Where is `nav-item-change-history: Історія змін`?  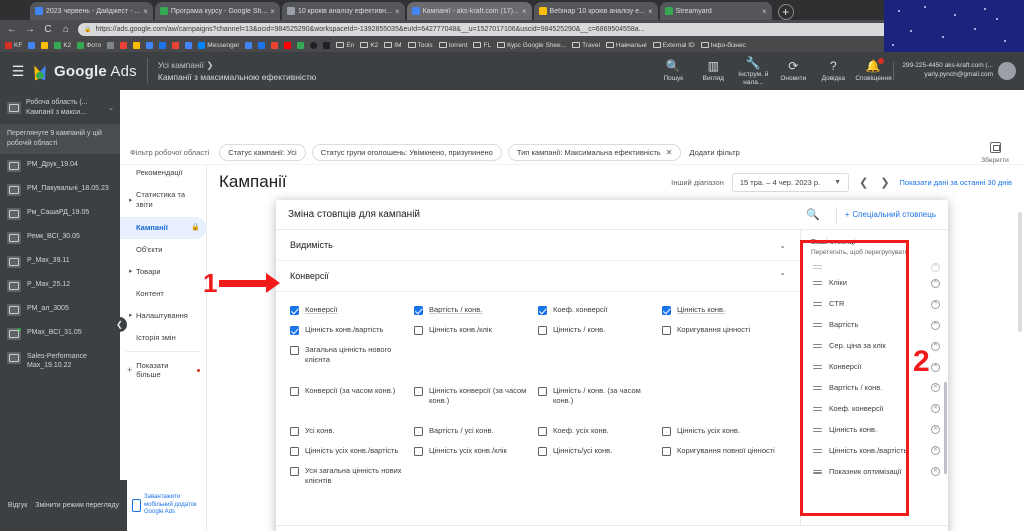
nav-item-change-history: Історія змін is located at coordinates (163, 338).